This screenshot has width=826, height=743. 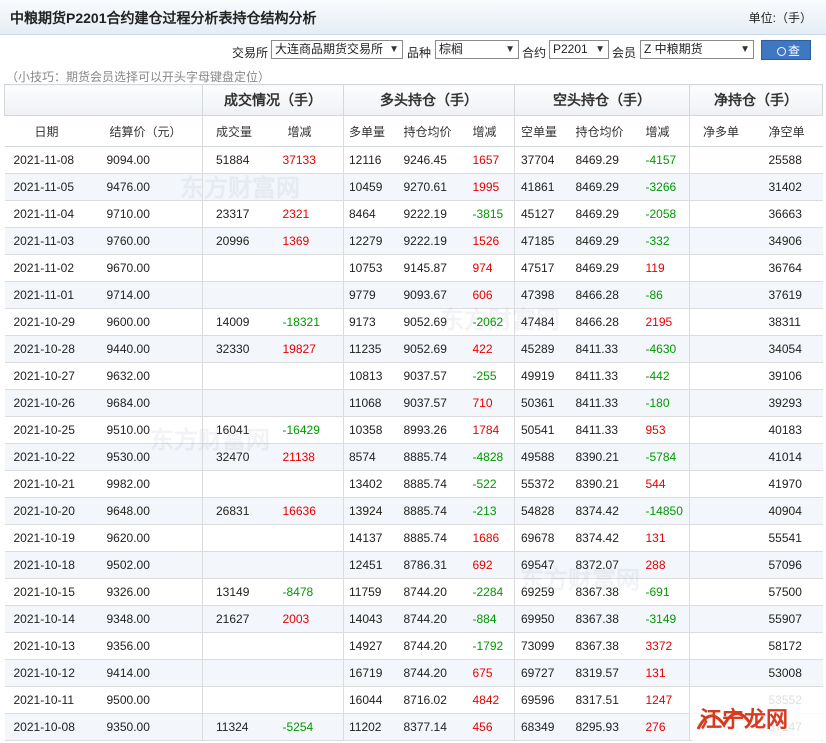 I want to click on cell-long-qty: 16719, so click(x=370, y=673).